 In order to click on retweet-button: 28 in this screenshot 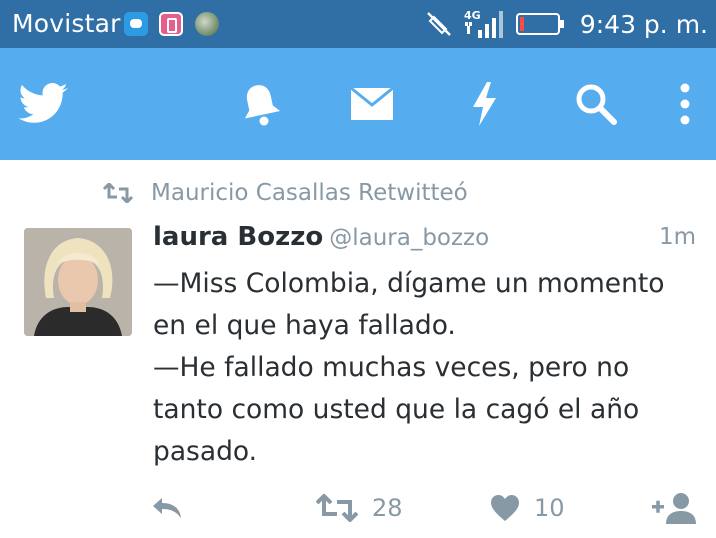, I will do `click(359, 508)`.